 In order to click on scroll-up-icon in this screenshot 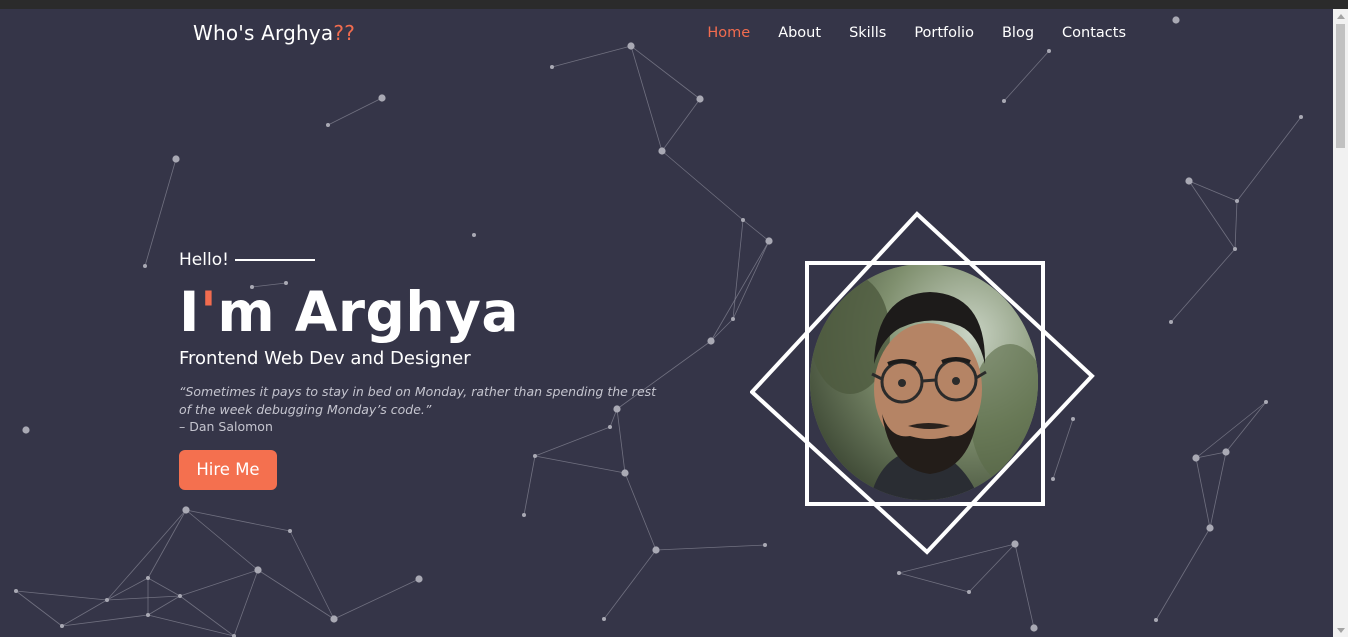, I will do `click(1341, 16)`.